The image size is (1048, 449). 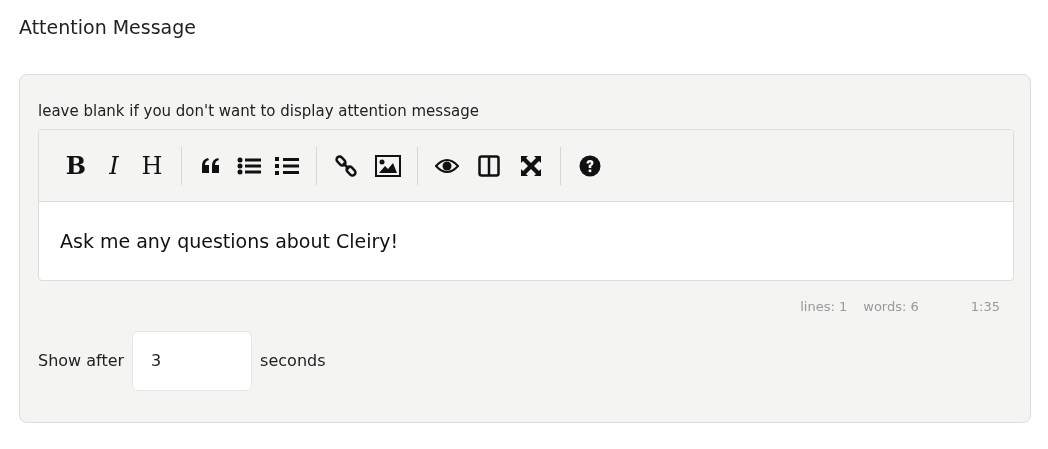 I want to click on quote-icon, so click(x=211, y=165).